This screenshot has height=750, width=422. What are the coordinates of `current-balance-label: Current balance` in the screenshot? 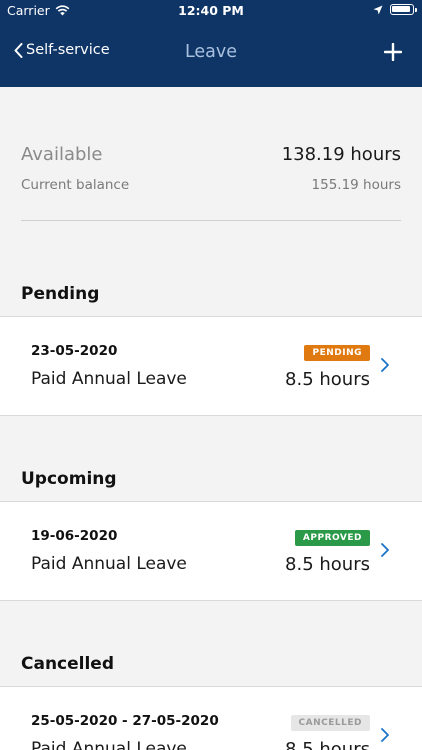 It's located at (75, 185).